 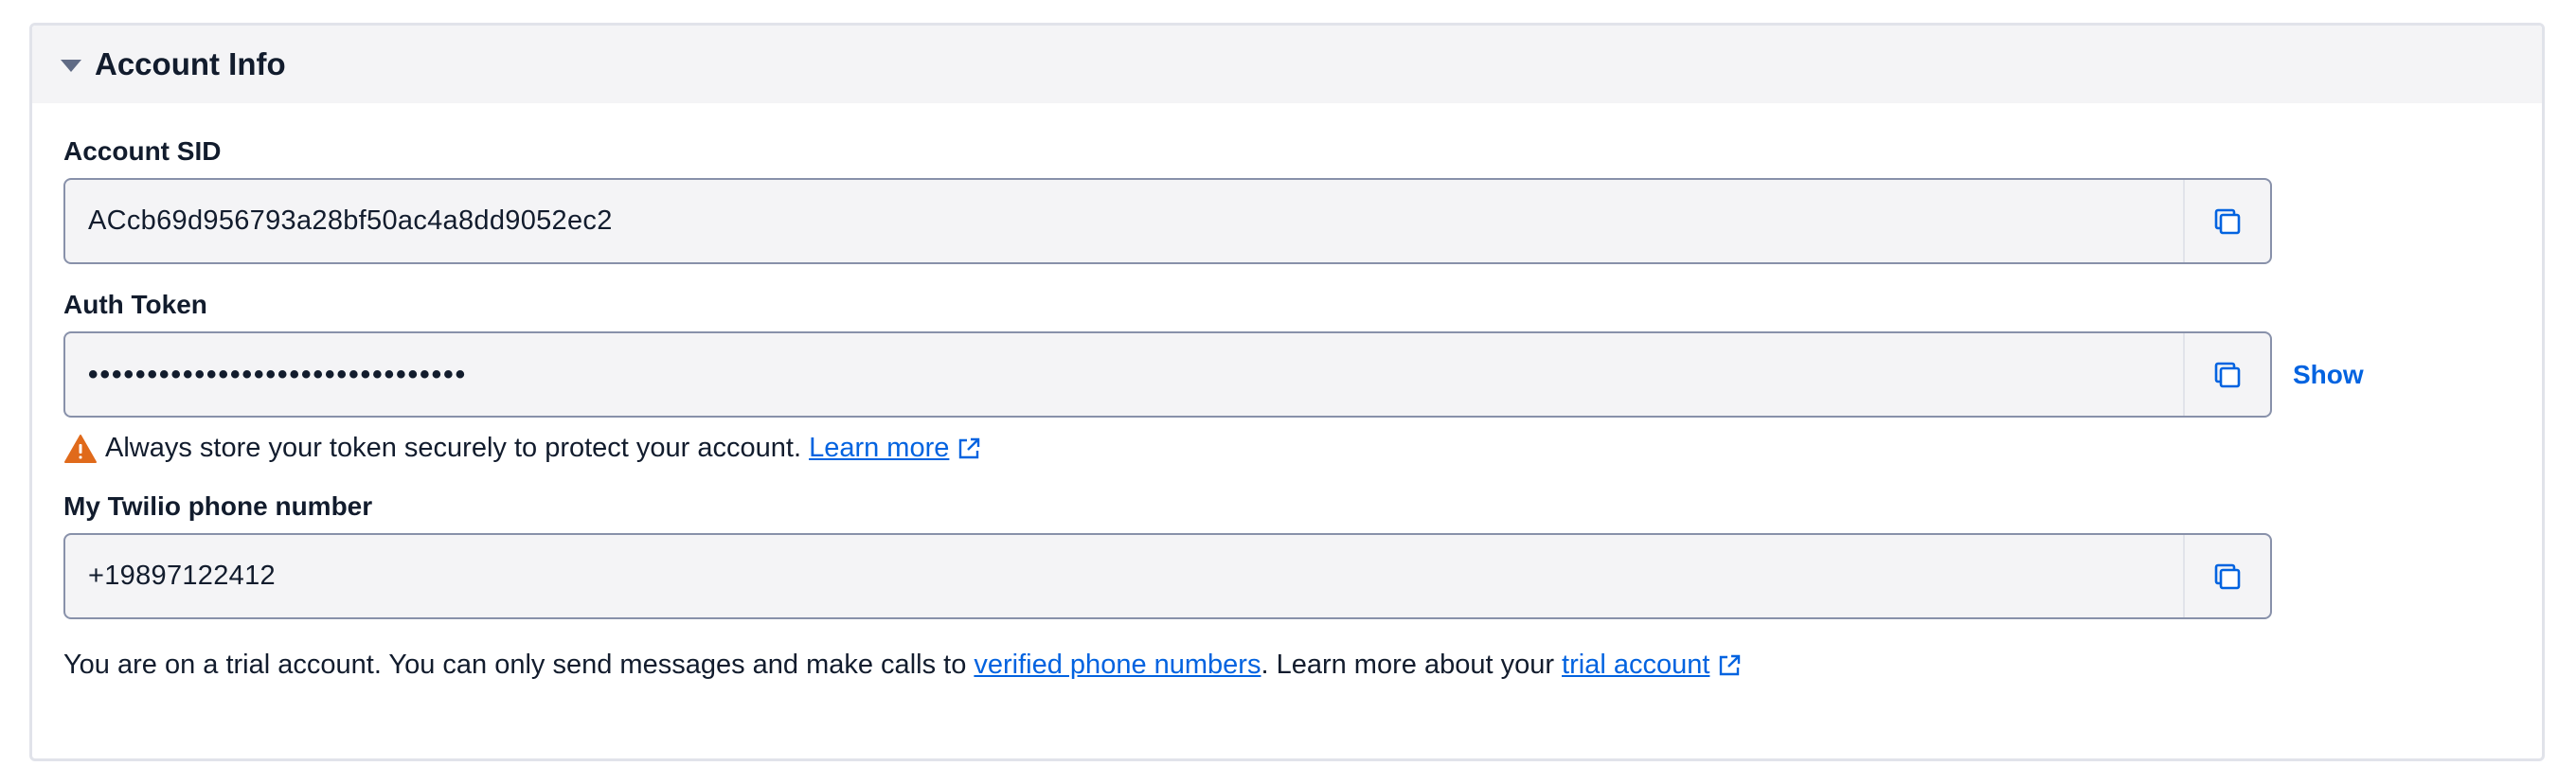 I want to click on auth-token-label: Auth Token, so click(x=135, y=304).